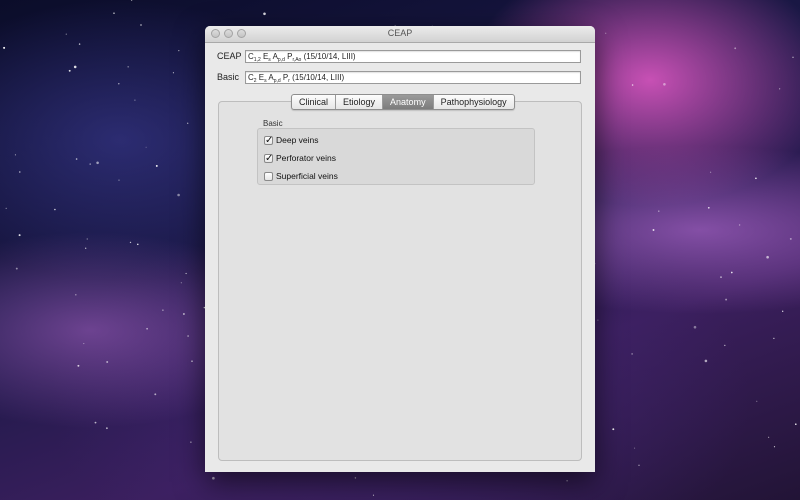  I want to click on tab-anatomy: Anatomy, so click(408, 102).